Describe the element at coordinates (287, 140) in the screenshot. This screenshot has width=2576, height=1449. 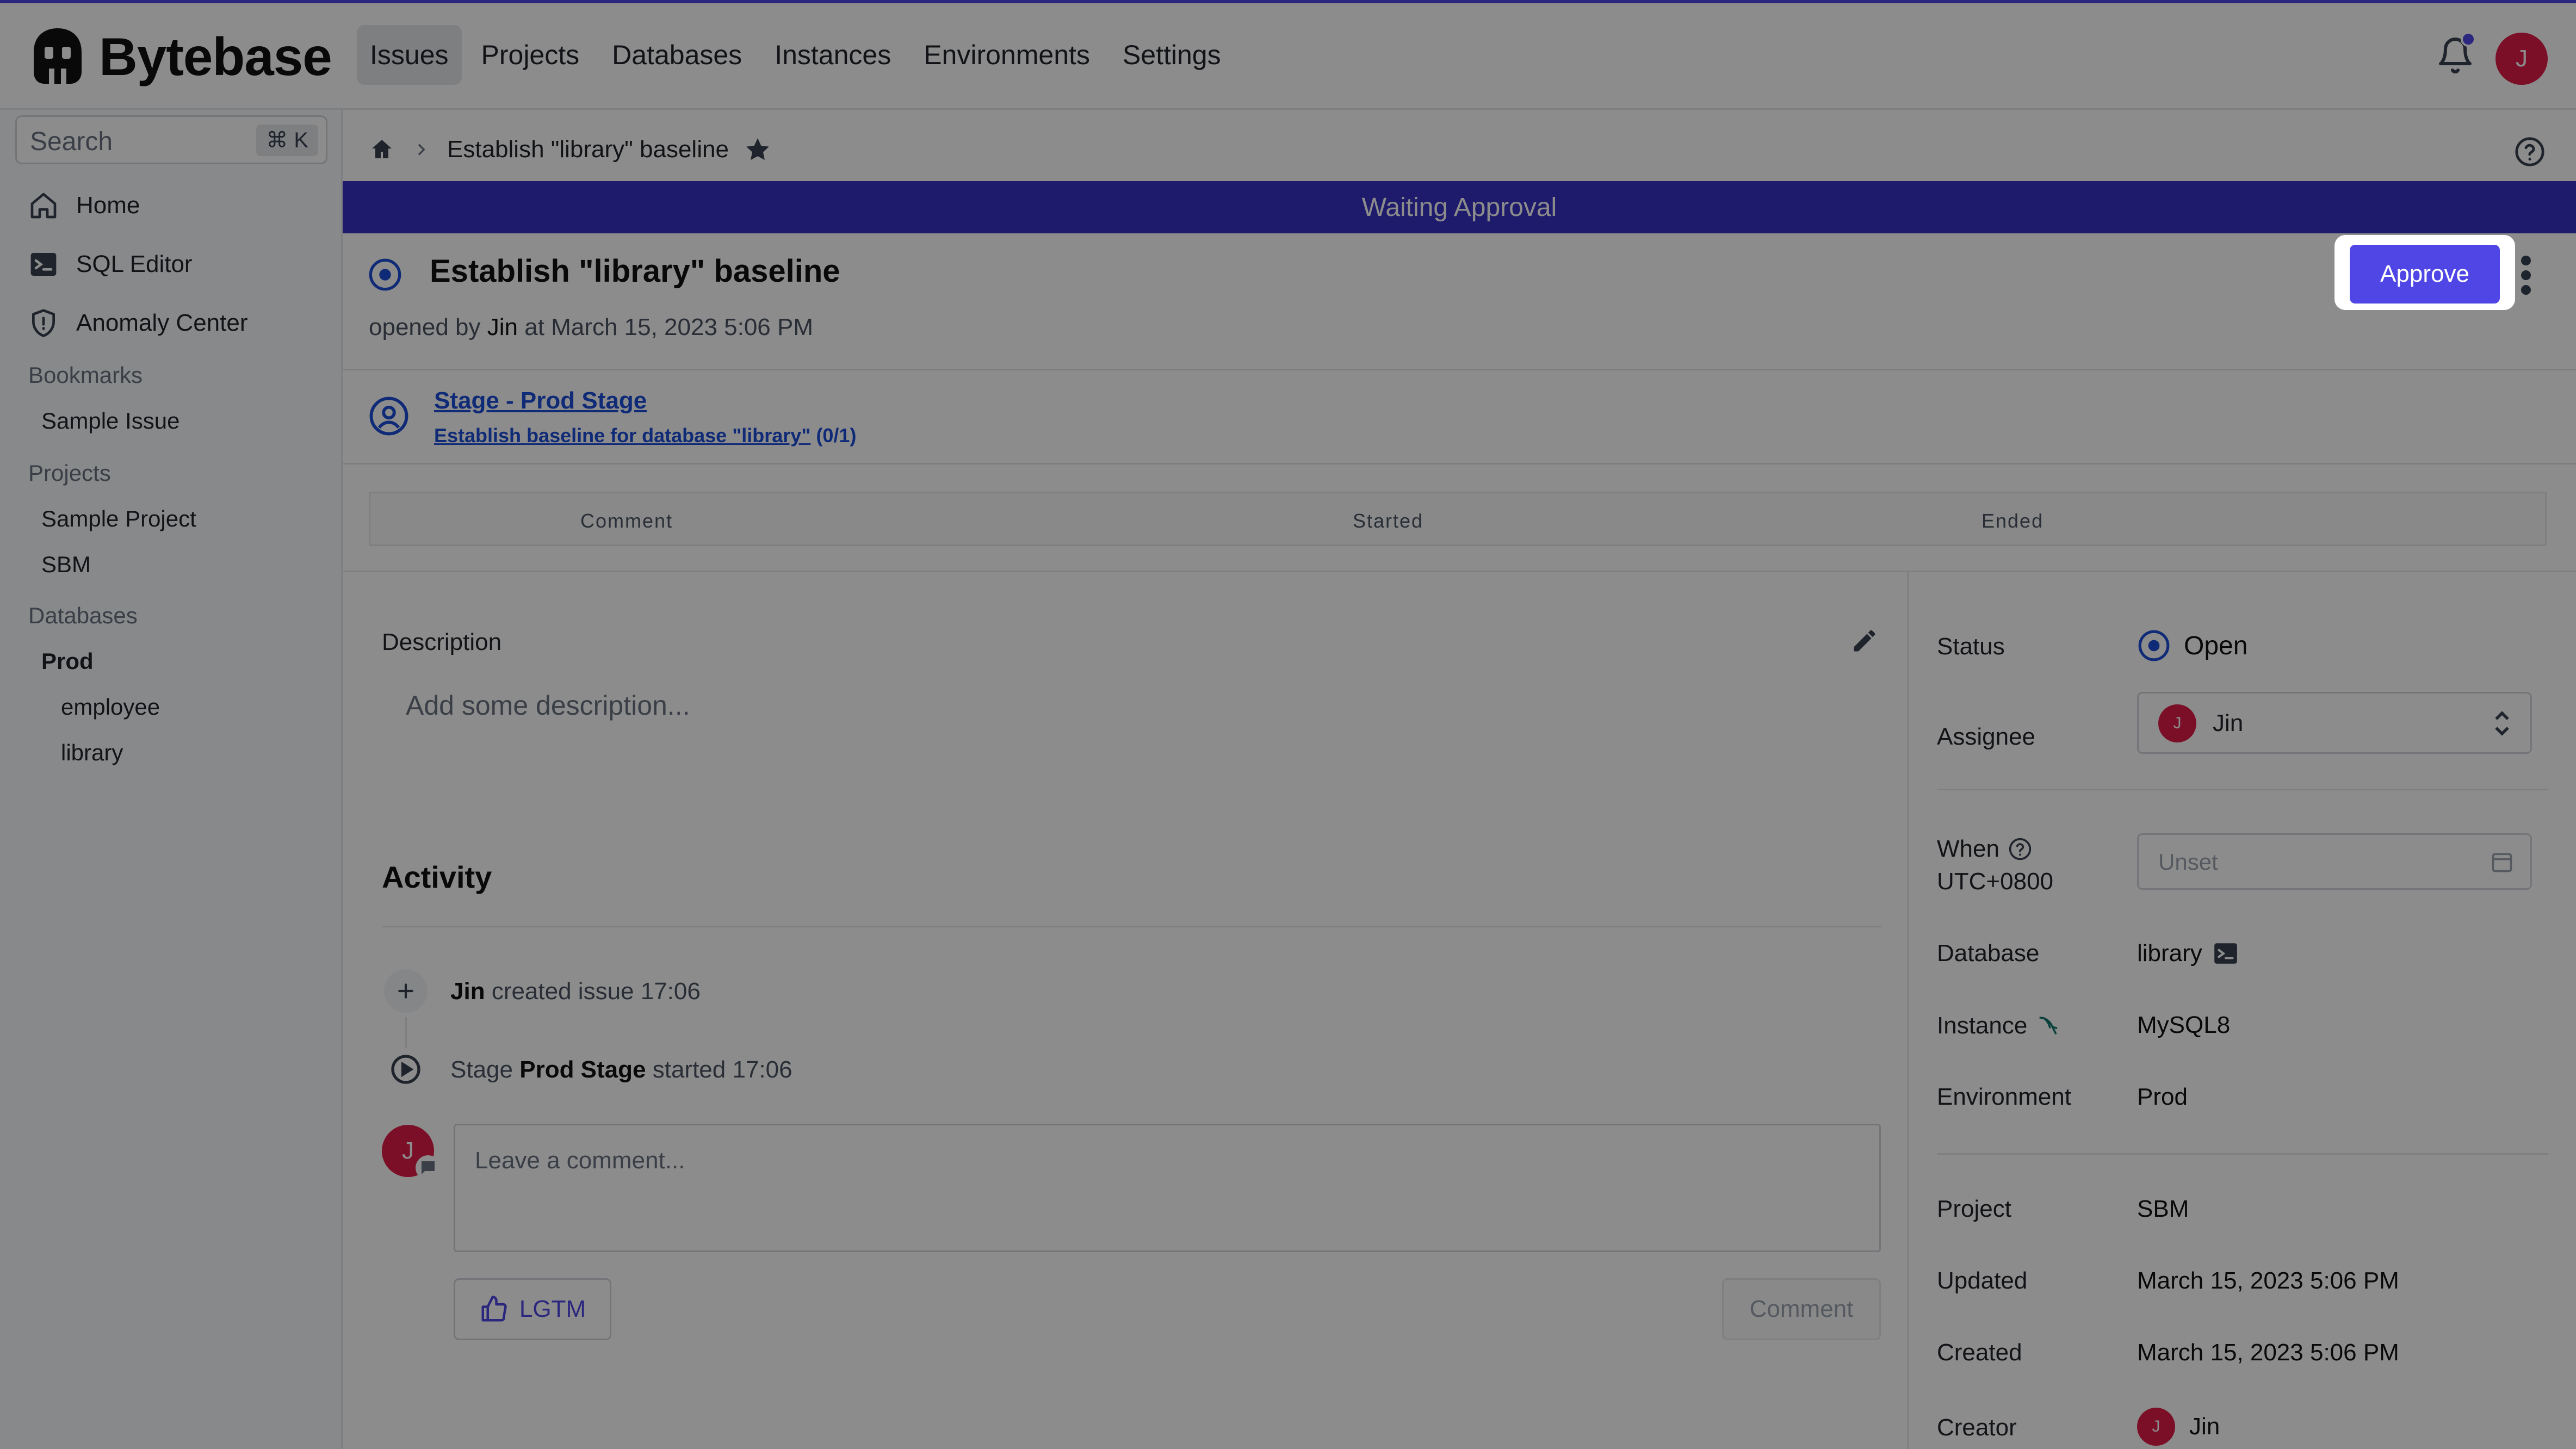
I see `search-shortcut: ⌘ K` at that location.